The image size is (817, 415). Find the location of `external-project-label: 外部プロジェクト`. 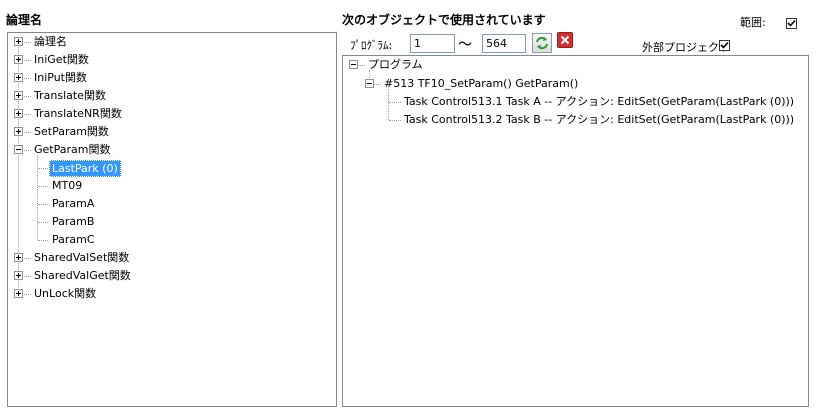

external-project-label: 外部プロジェクト is located at coordinates (686, 47).